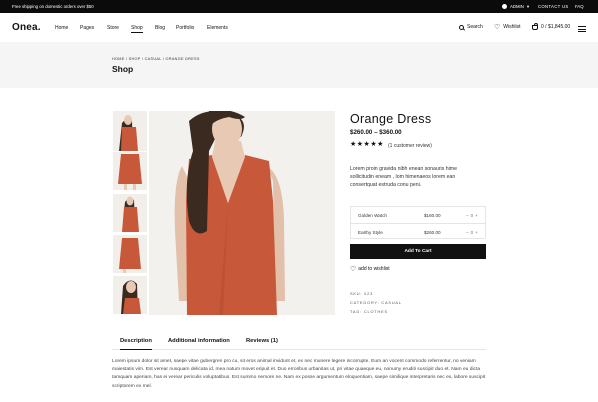 This screenshot has width=598, height=402. I want to click on search-icon, so click(461, 27).